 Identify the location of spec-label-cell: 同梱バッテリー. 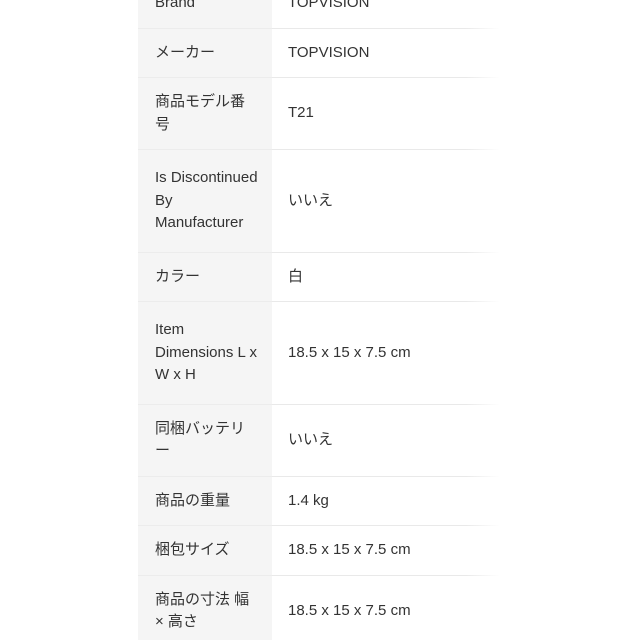
(205, 440).